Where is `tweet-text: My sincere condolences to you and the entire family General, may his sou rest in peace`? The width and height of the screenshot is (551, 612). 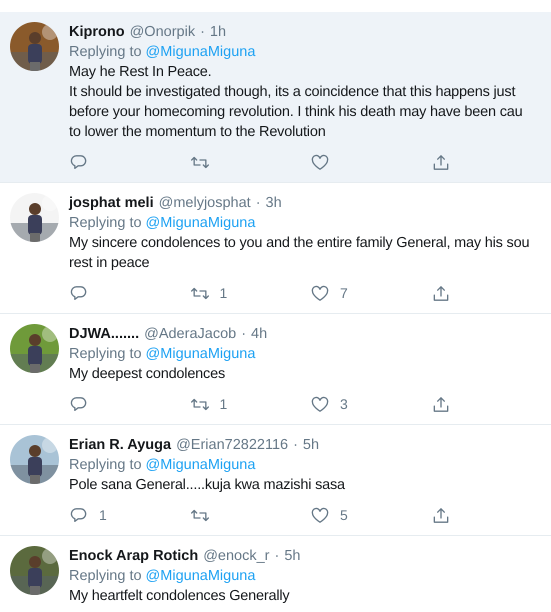
tweet-text: My sincere condolences to you and the entire family General, may his sou rest in peace is located at coordinates (299, 253).